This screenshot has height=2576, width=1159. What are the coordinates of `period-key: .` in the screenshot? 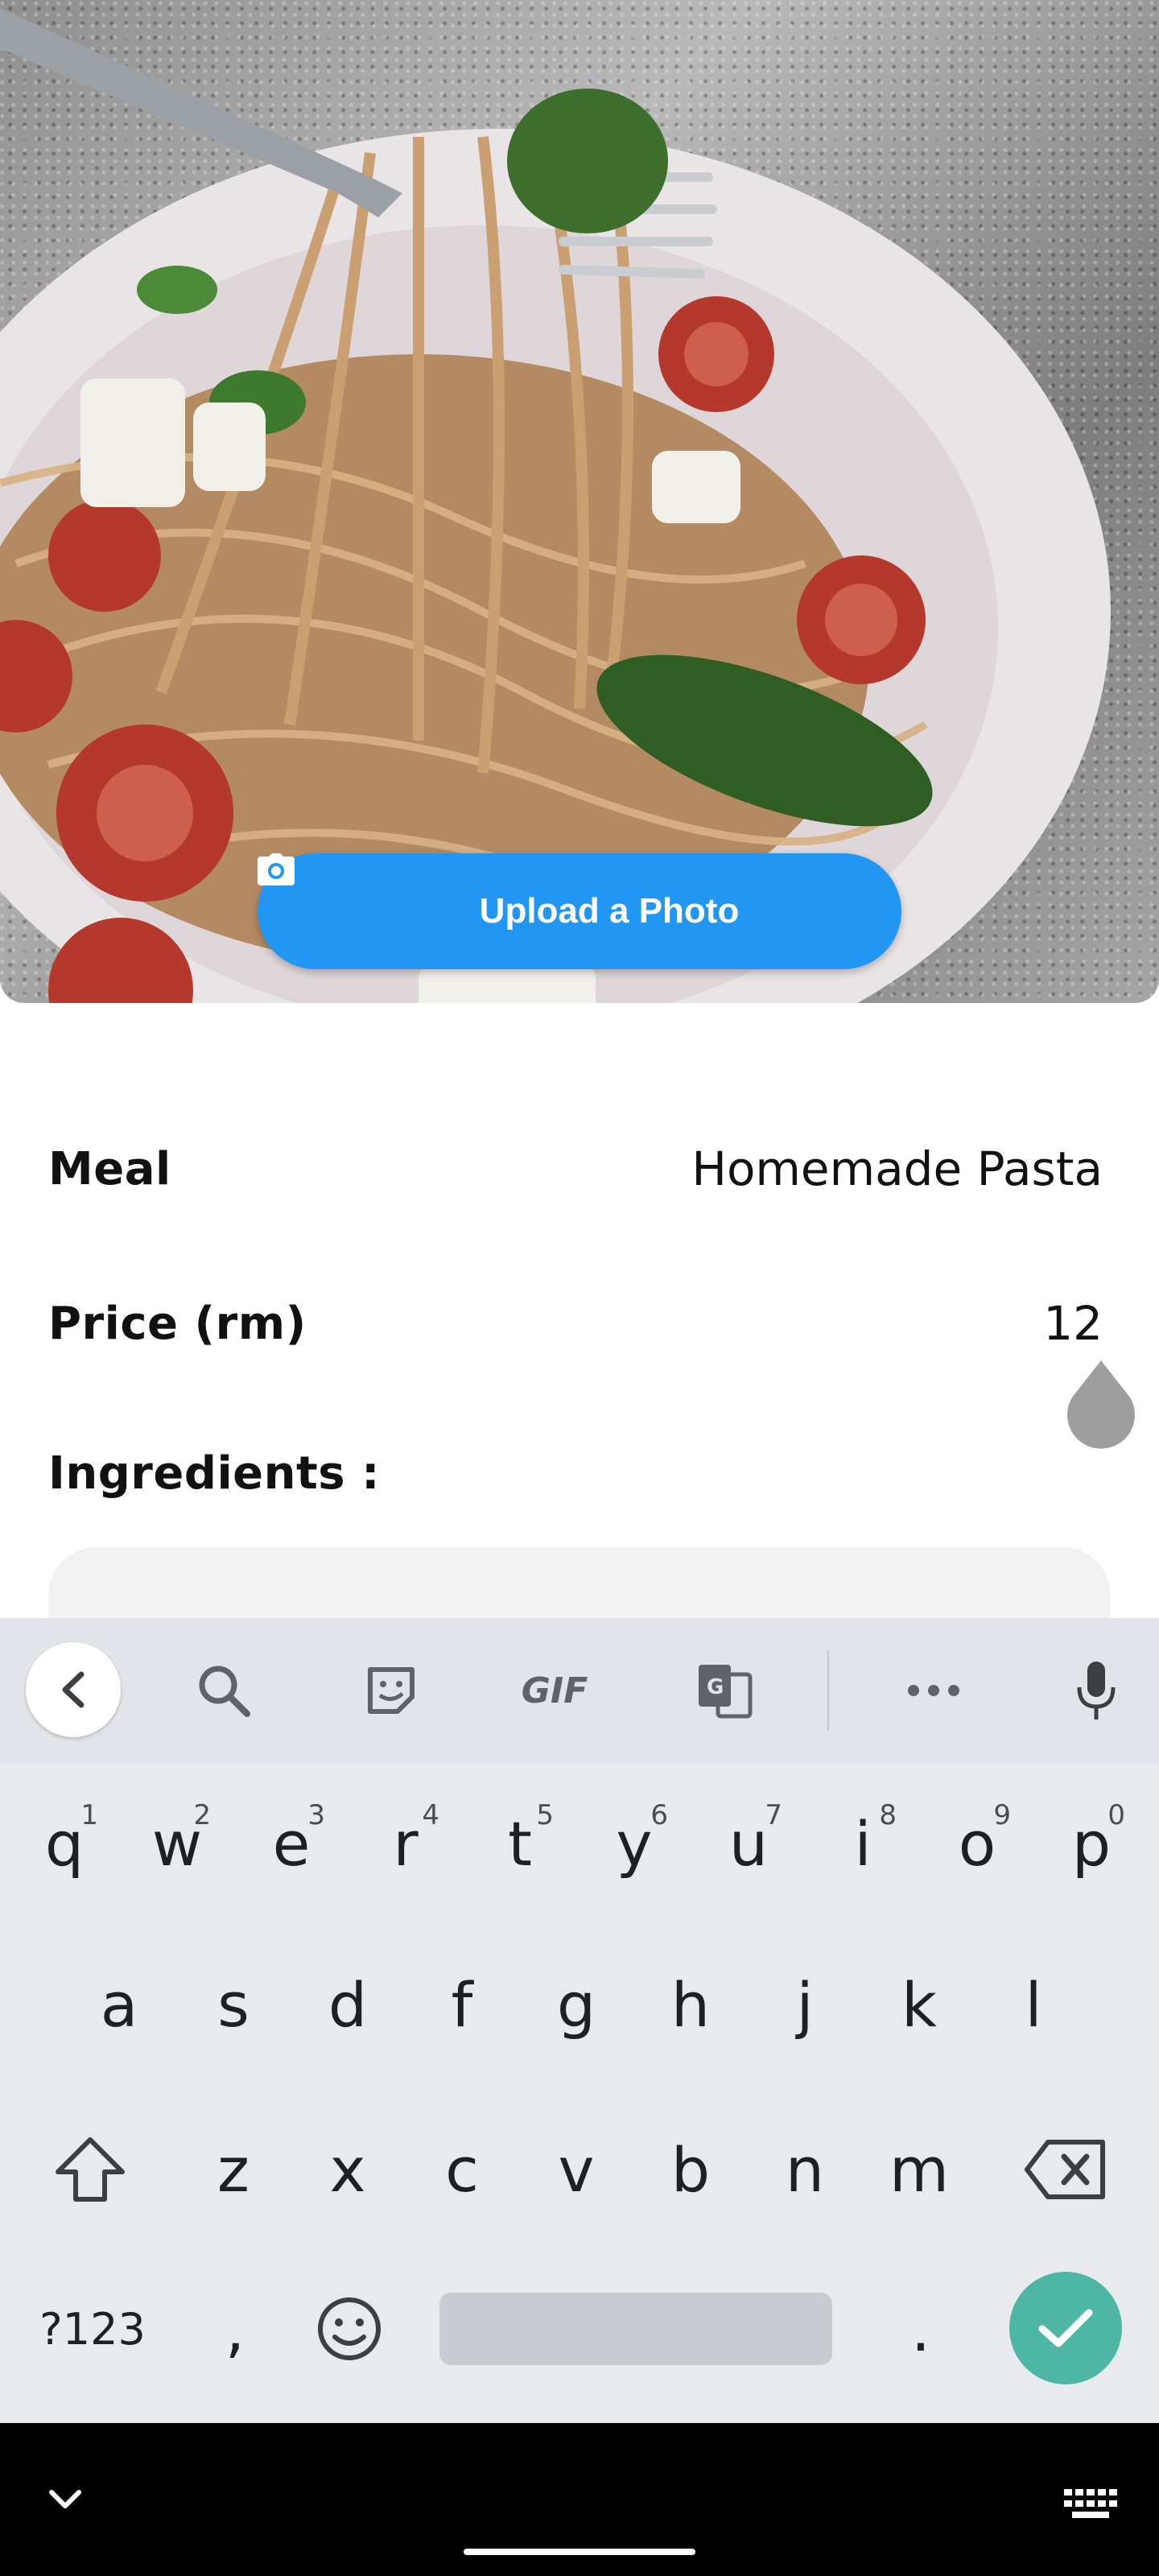 It's located at (921, 2328).